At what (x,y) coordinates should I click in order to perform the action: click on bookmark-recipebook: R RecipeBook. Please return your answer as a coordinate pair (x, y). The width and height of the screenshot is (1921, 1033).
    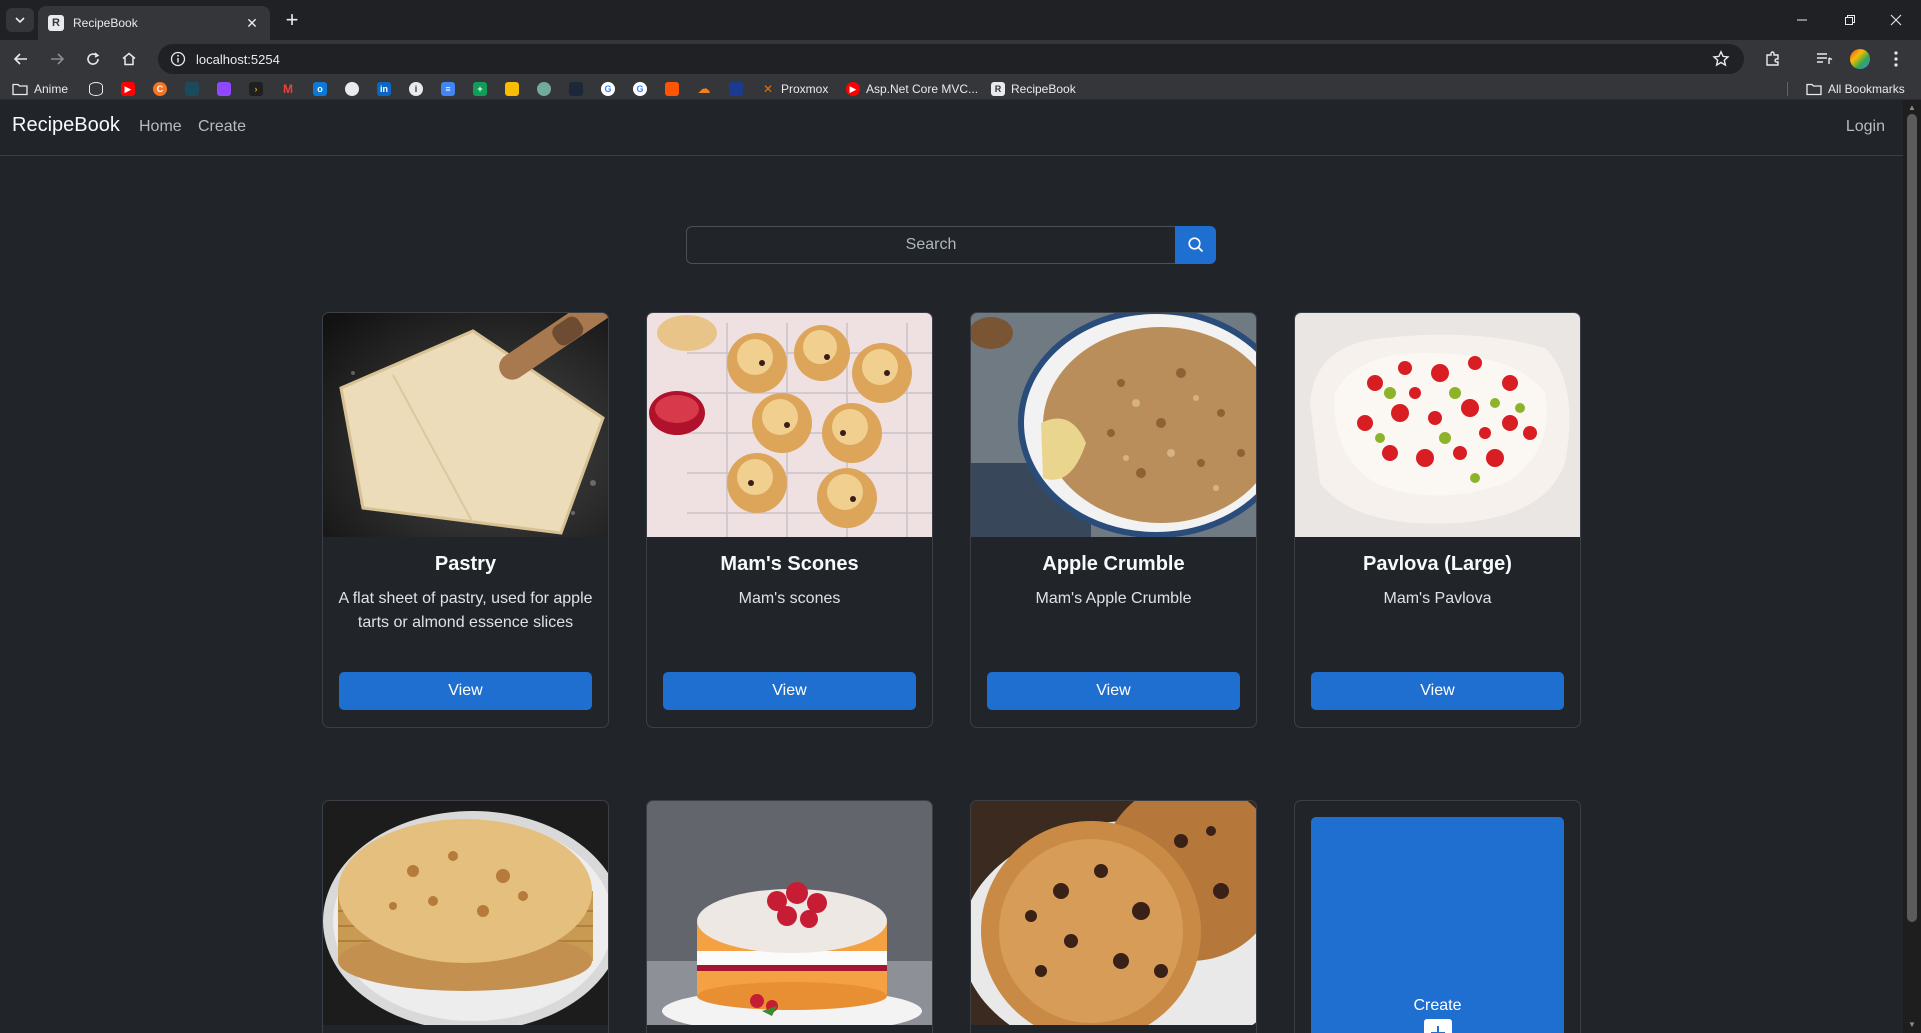
    Looking at the image, I should click on (1033, 89).